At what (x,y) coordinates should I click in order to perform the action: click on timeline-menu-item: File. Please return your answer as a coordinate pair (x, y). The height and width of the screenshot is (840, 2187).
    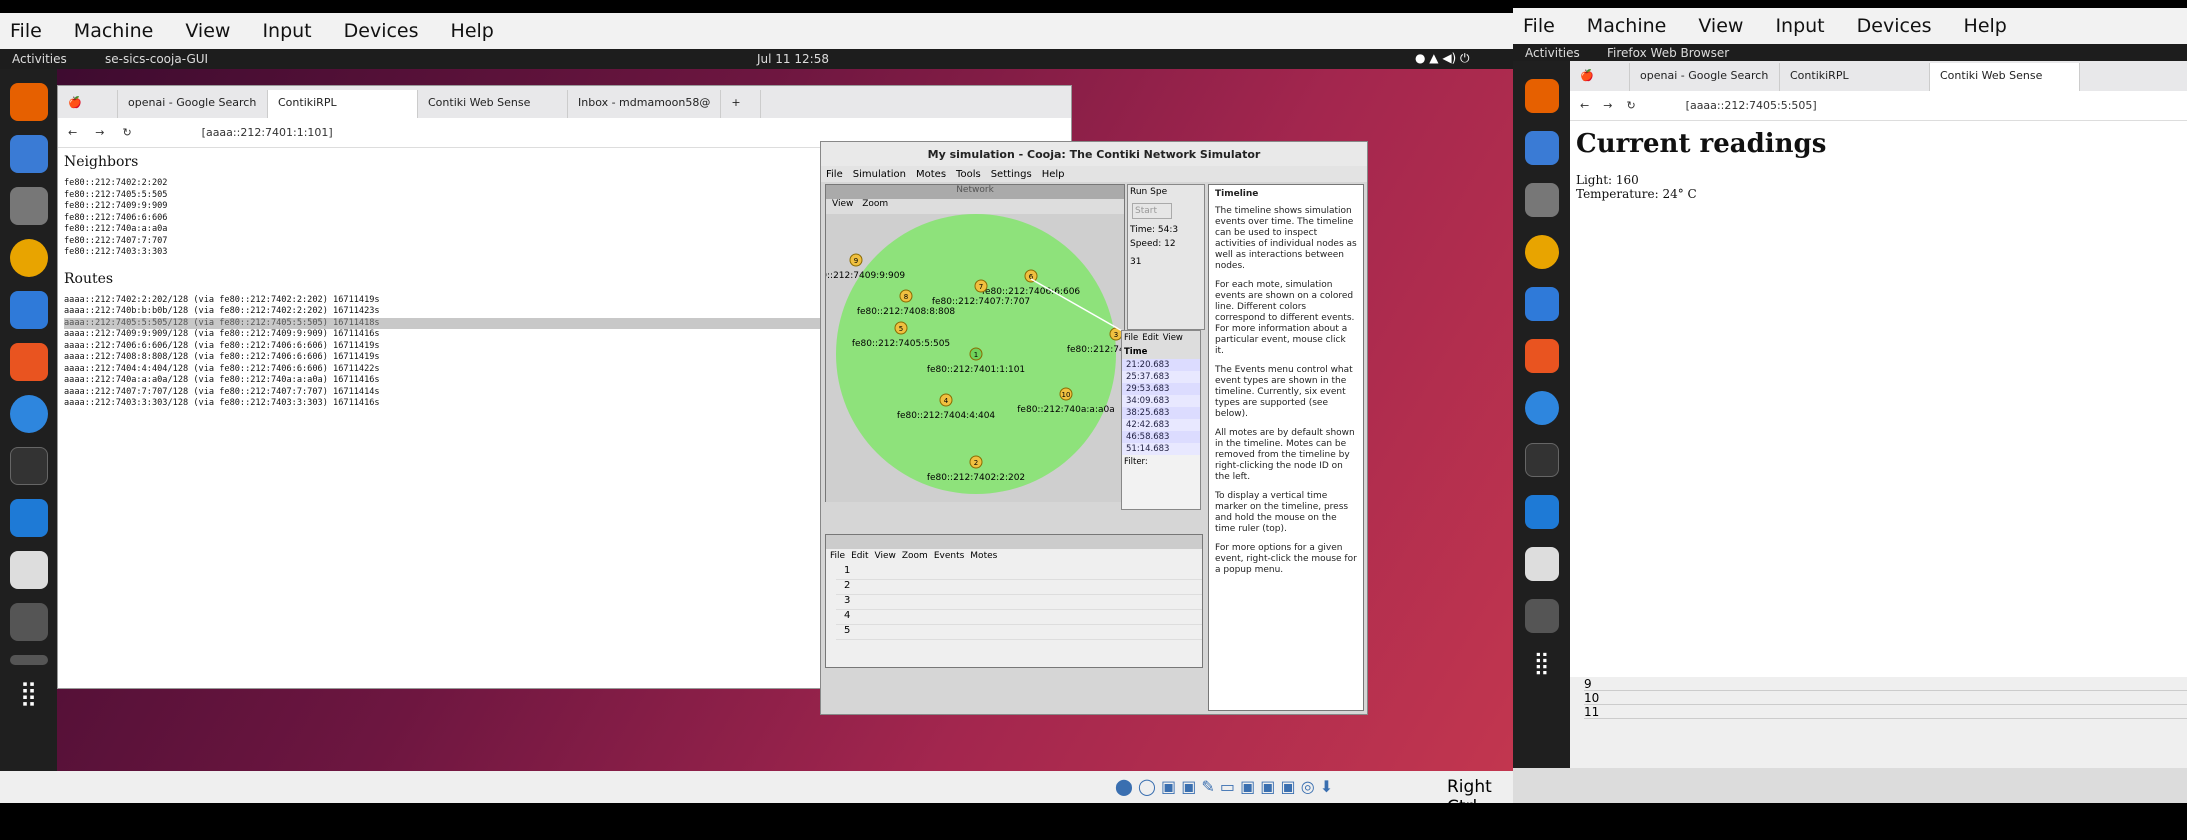
    Looking at the image, I should click on (837, 556).